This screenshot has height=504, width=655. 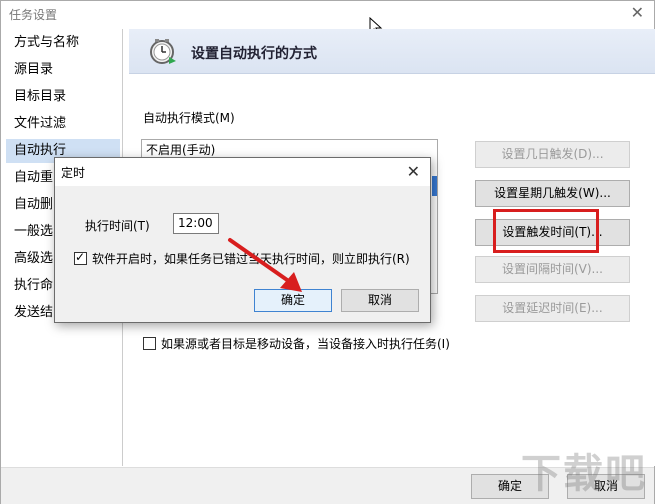 I want to click on title-bar: 任务设置 ✕, so click(x=327, y=14).